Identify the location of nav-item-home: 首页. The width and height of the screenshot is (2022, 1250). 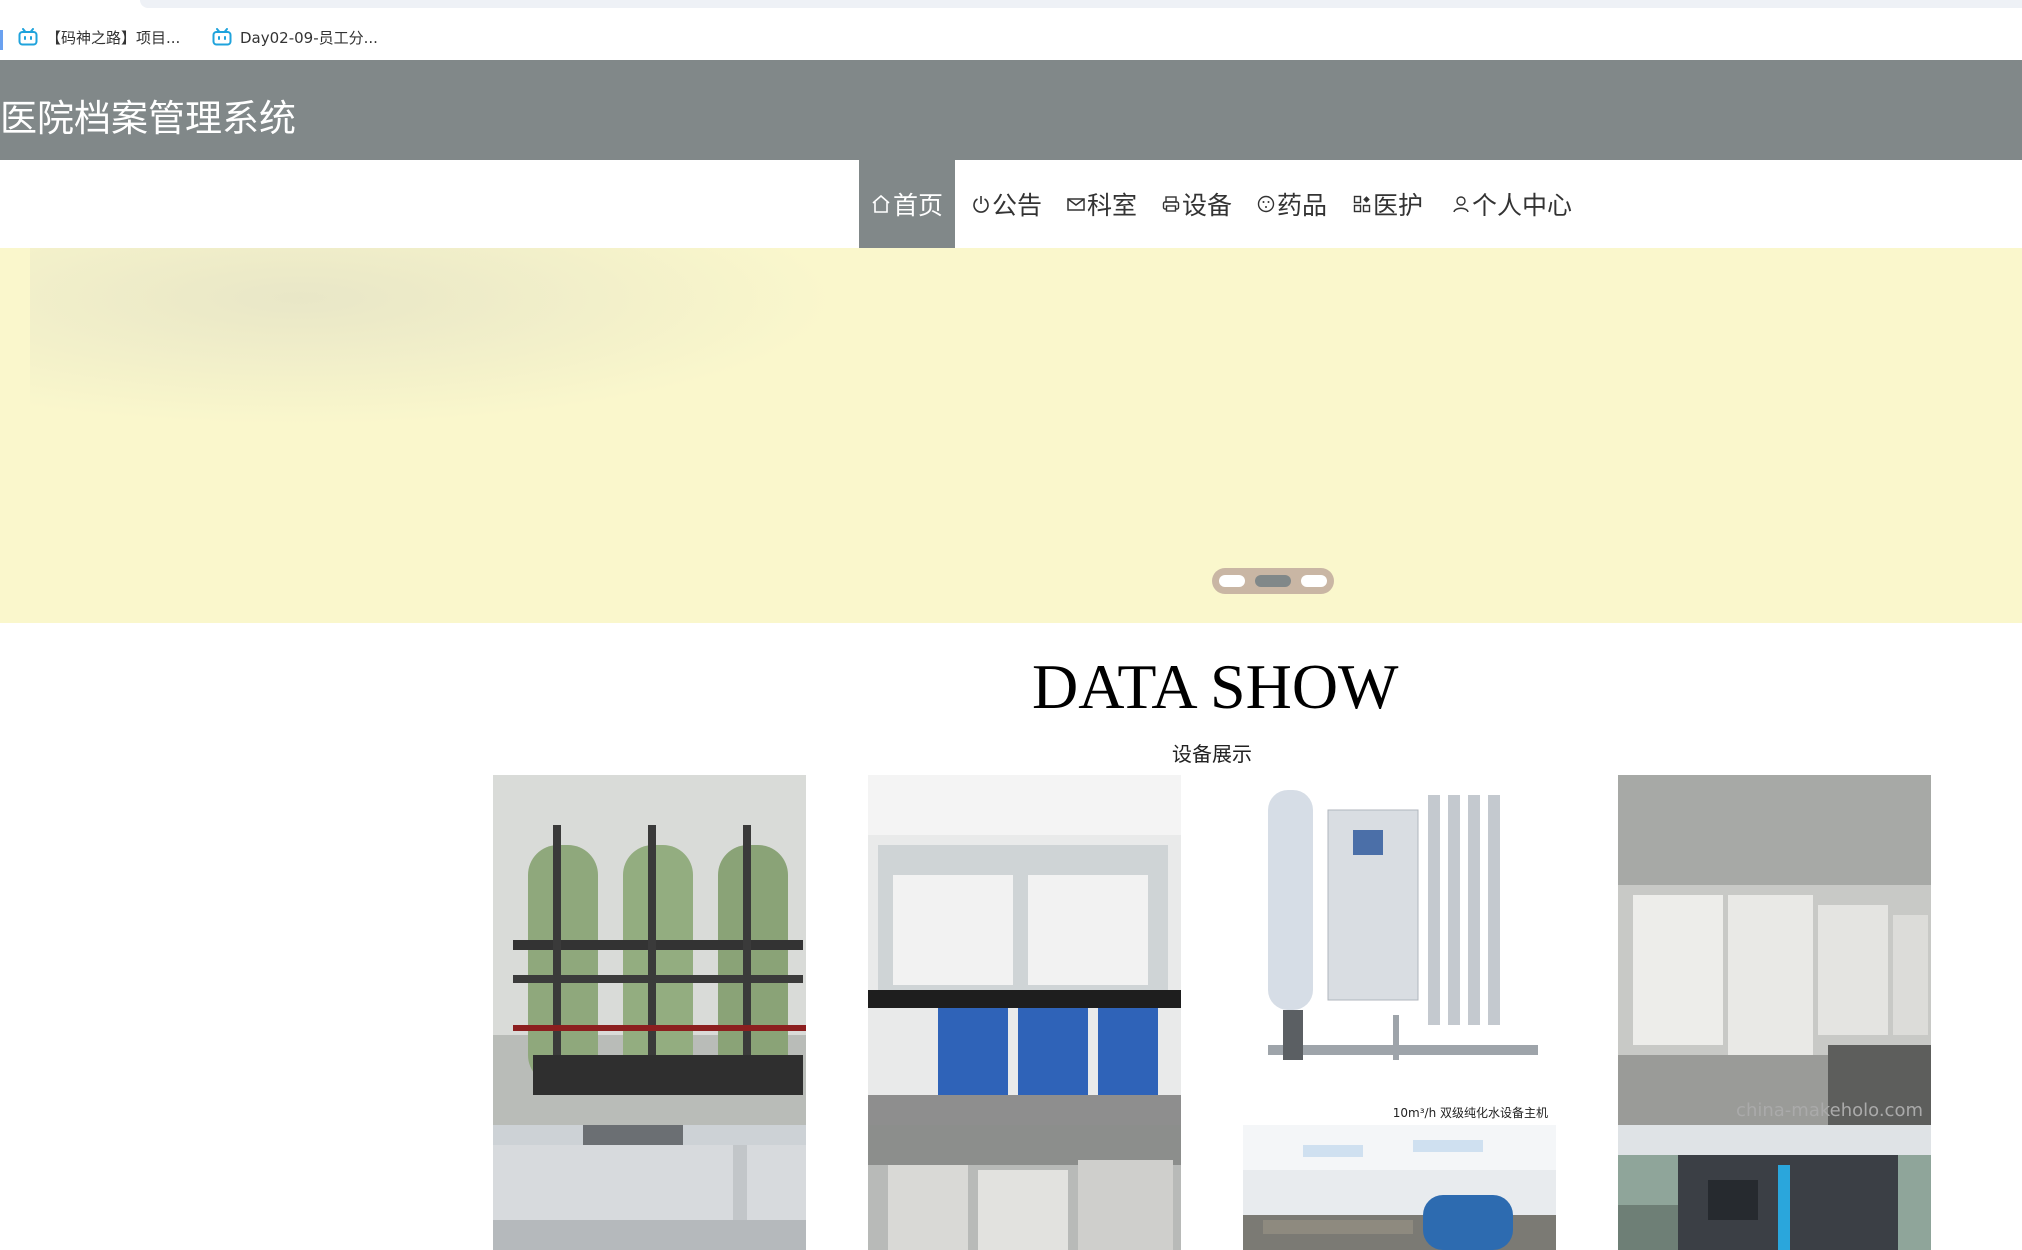
(907, 204).